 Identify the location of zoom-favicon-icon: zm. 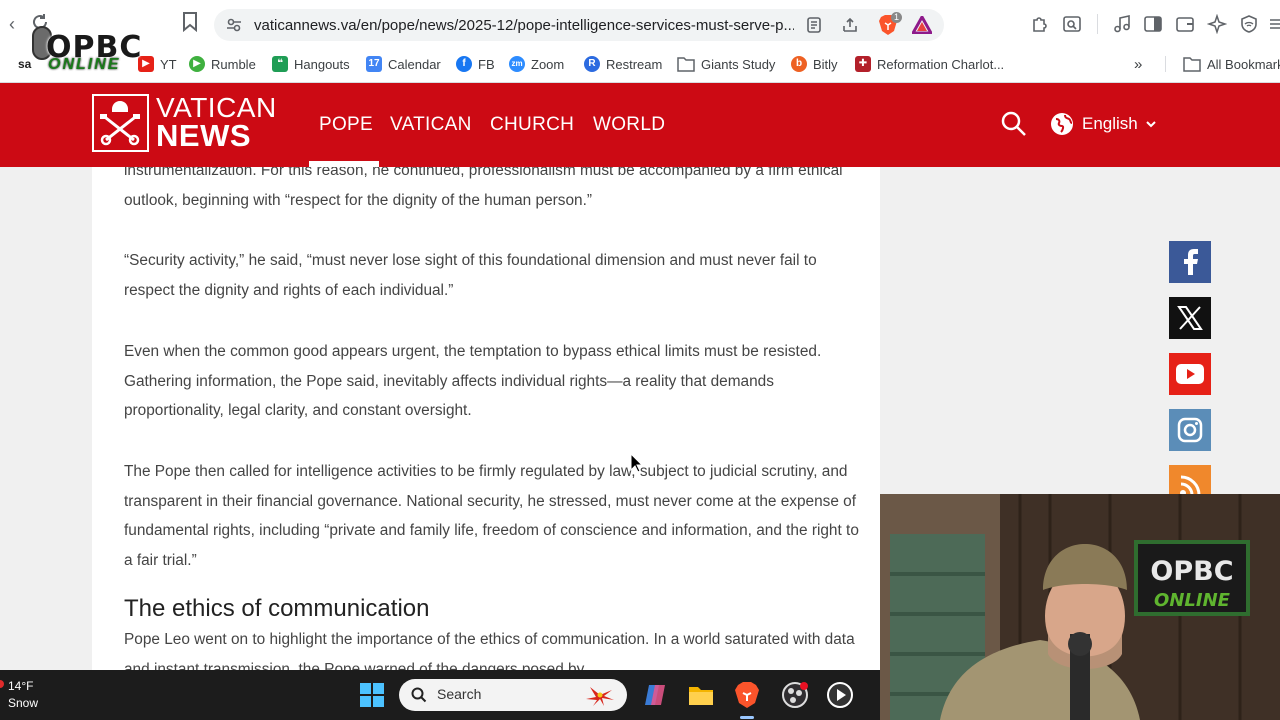
(517, 64).